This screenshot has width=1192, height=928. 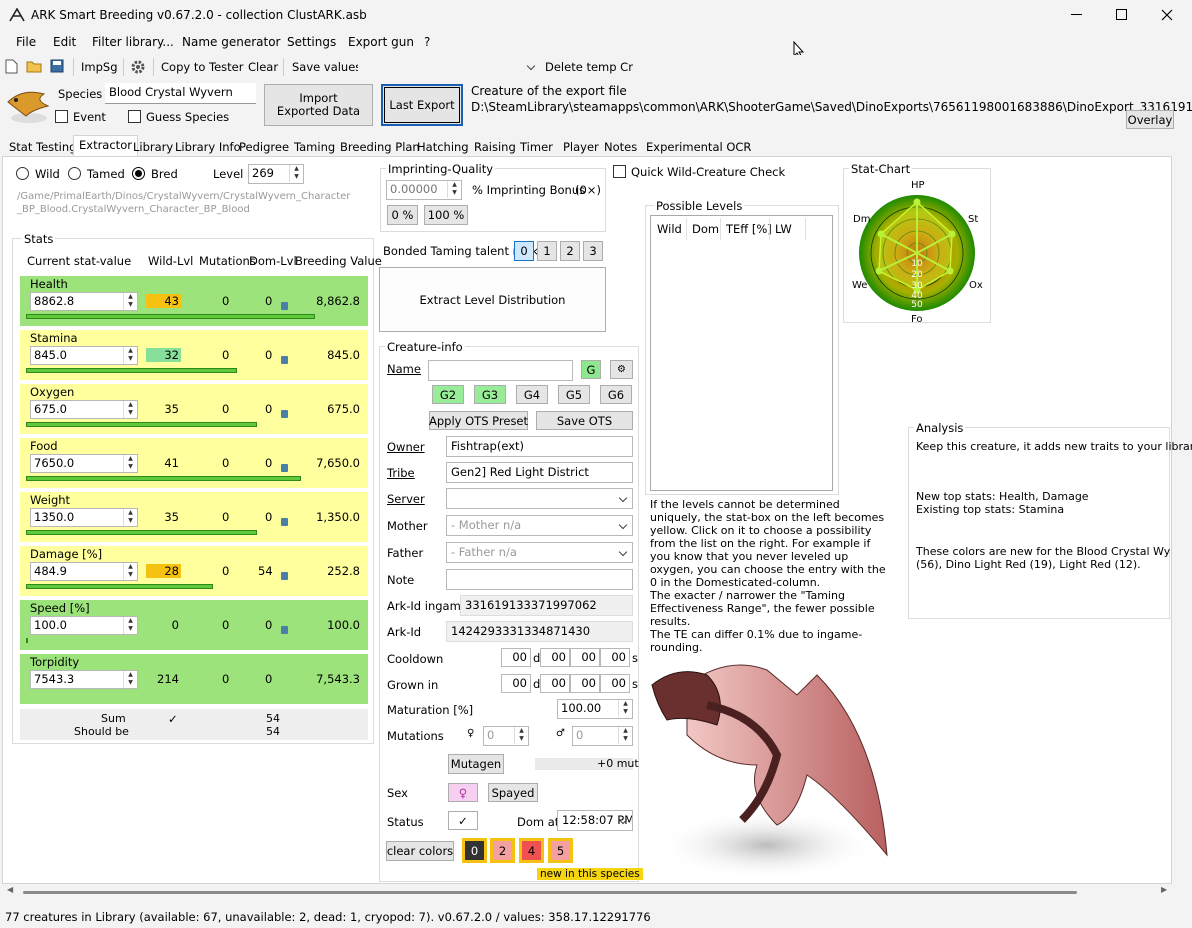 I want to click on stat-wild-level: 214, so click(x=163, y=679).